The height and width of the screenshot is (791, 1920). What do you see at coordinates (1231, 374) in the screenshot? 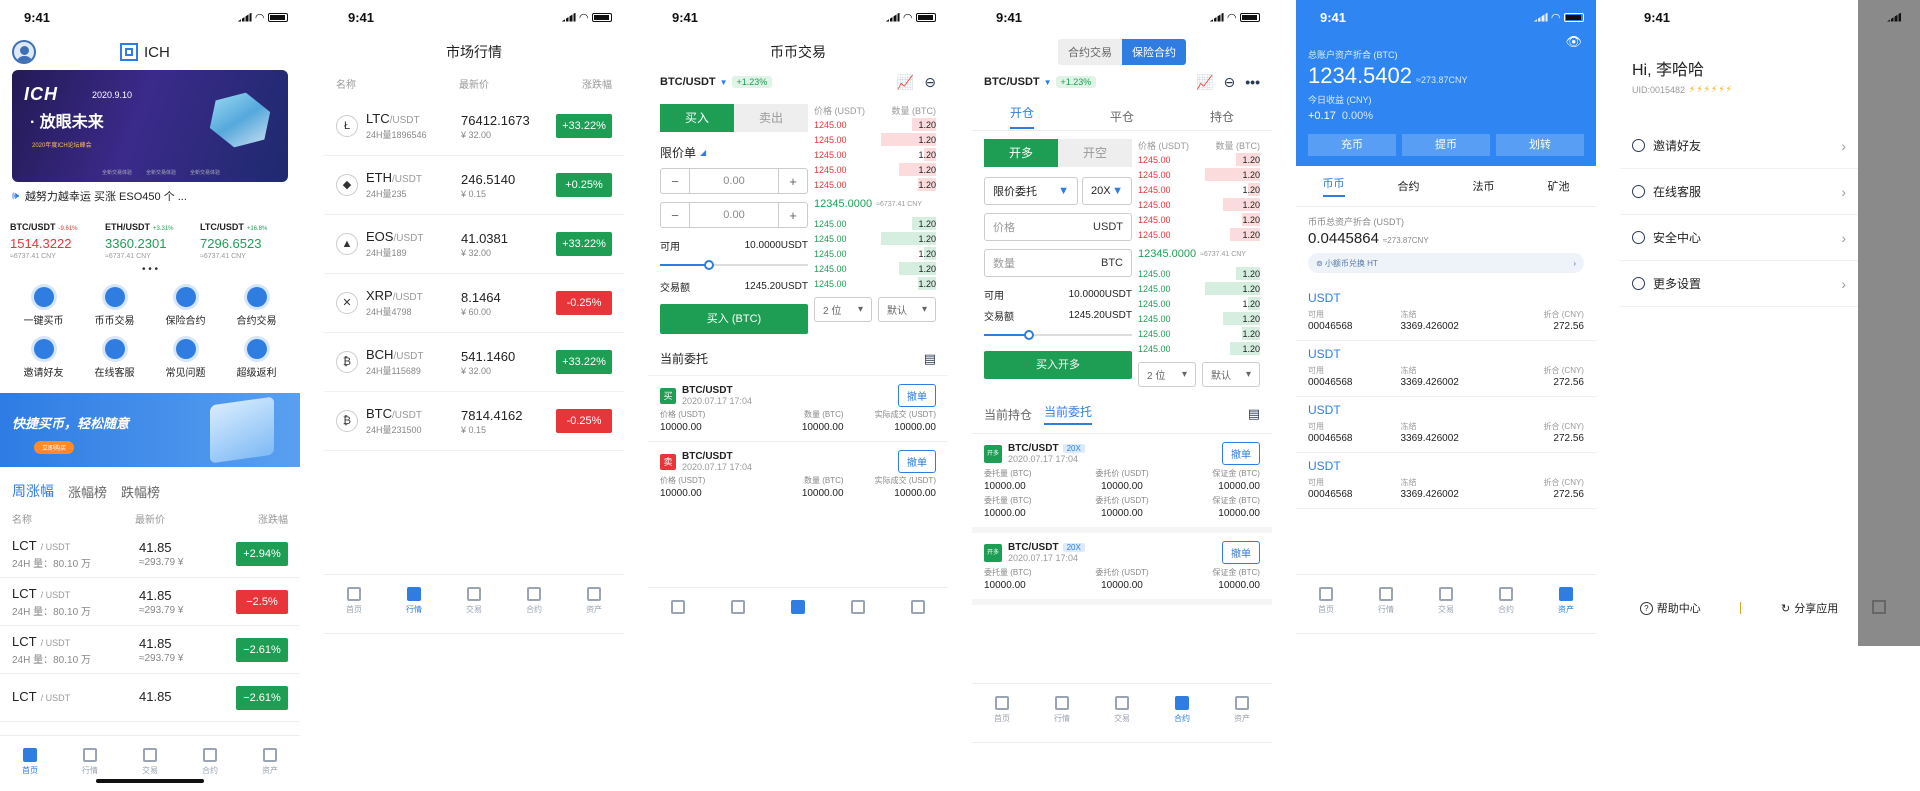
I see `mode-select: 默认 ▾` at bounding box center [1231, 374].